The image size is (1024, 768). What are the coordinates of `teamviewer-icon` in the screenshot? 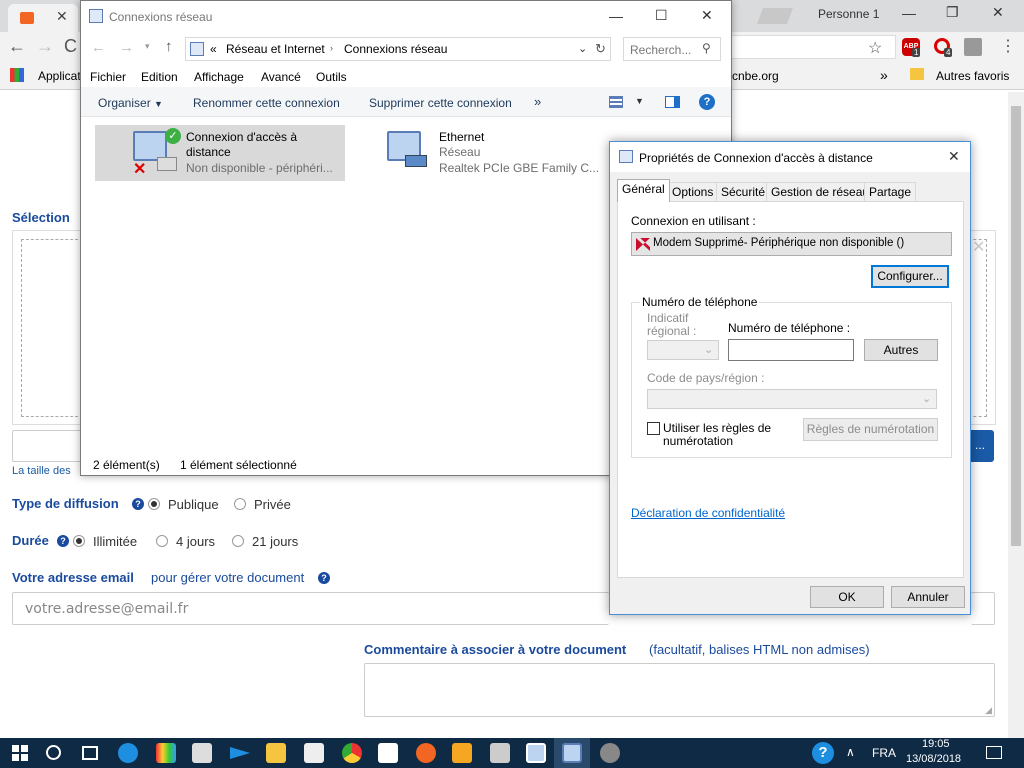 It's located at (240, 753).